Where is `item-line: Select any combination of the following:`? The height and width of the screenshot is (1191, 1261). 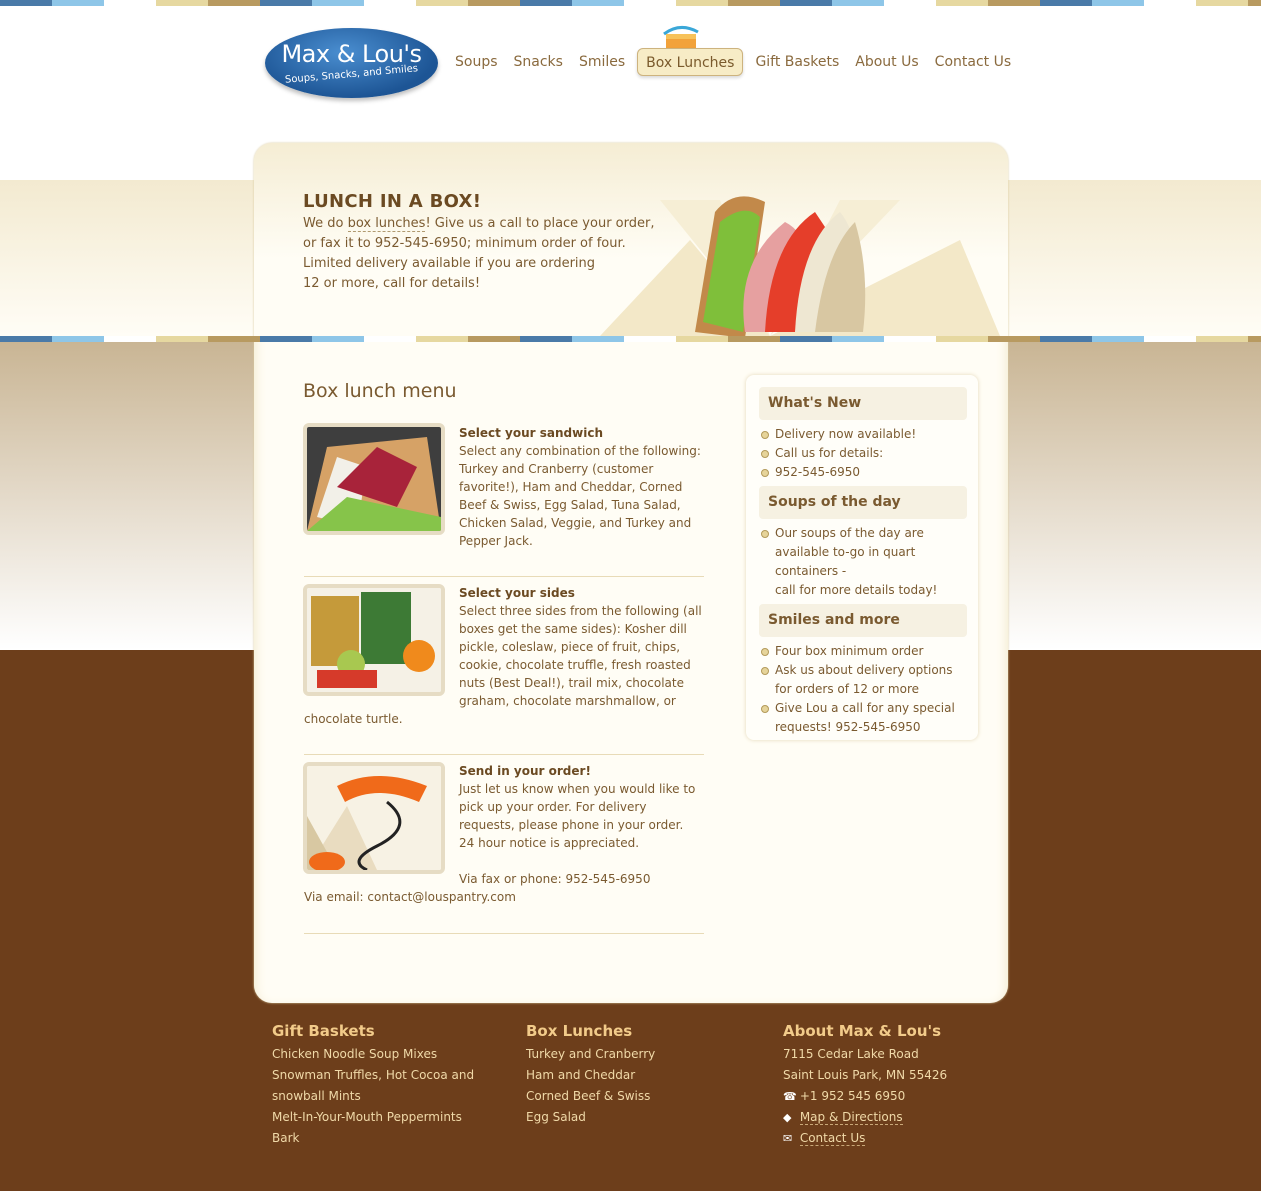
item-line: Select any combination of the following: is located at coordinates (580, 451).